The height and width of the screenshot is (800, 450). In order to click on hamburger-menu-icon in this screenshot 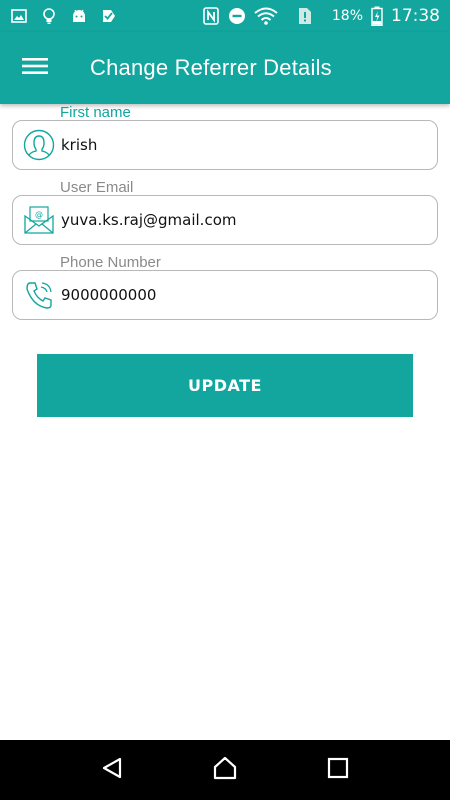, I will do `click(35, 68)`.